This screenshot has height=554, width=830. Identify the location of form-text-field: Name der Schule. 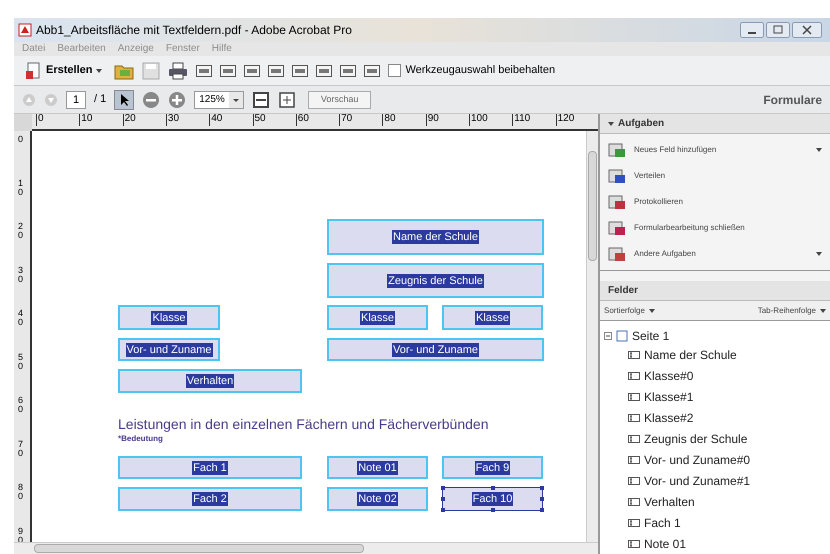
(435, 237).